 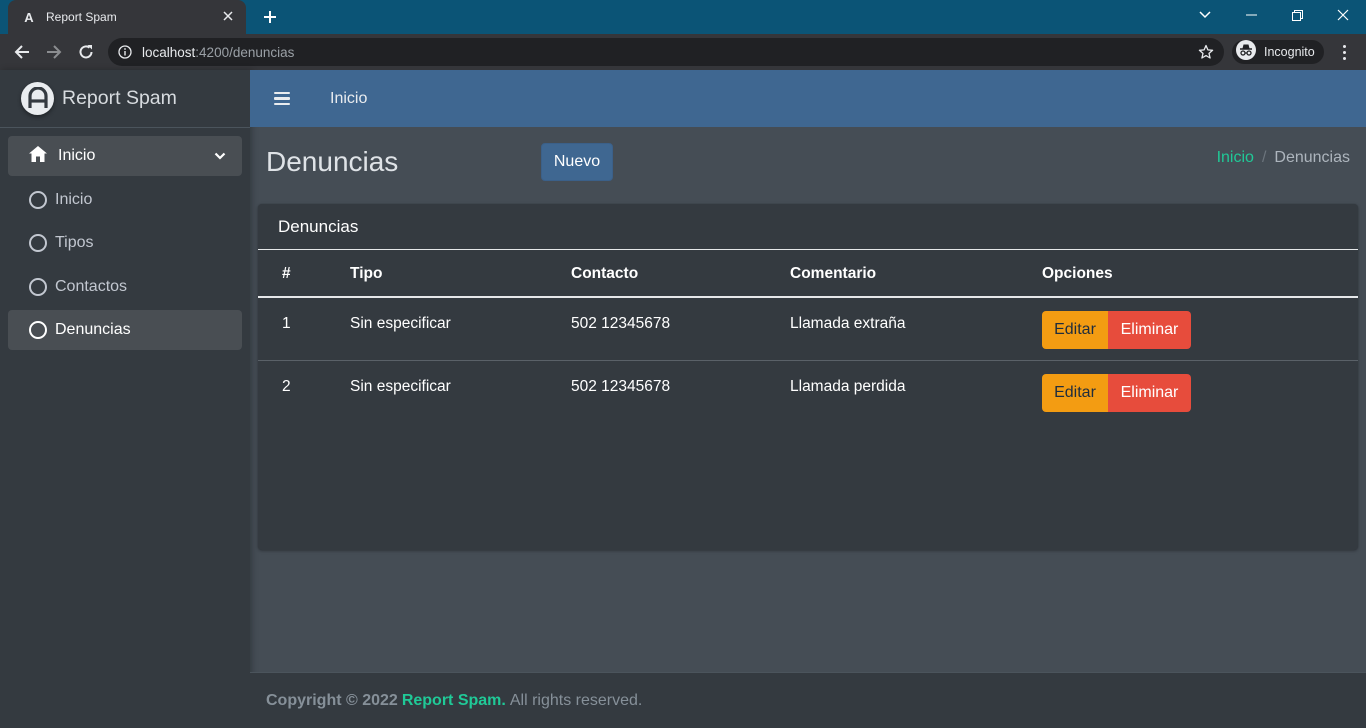 I want to click on brand-logo-icon, so click(x=37, y=98).